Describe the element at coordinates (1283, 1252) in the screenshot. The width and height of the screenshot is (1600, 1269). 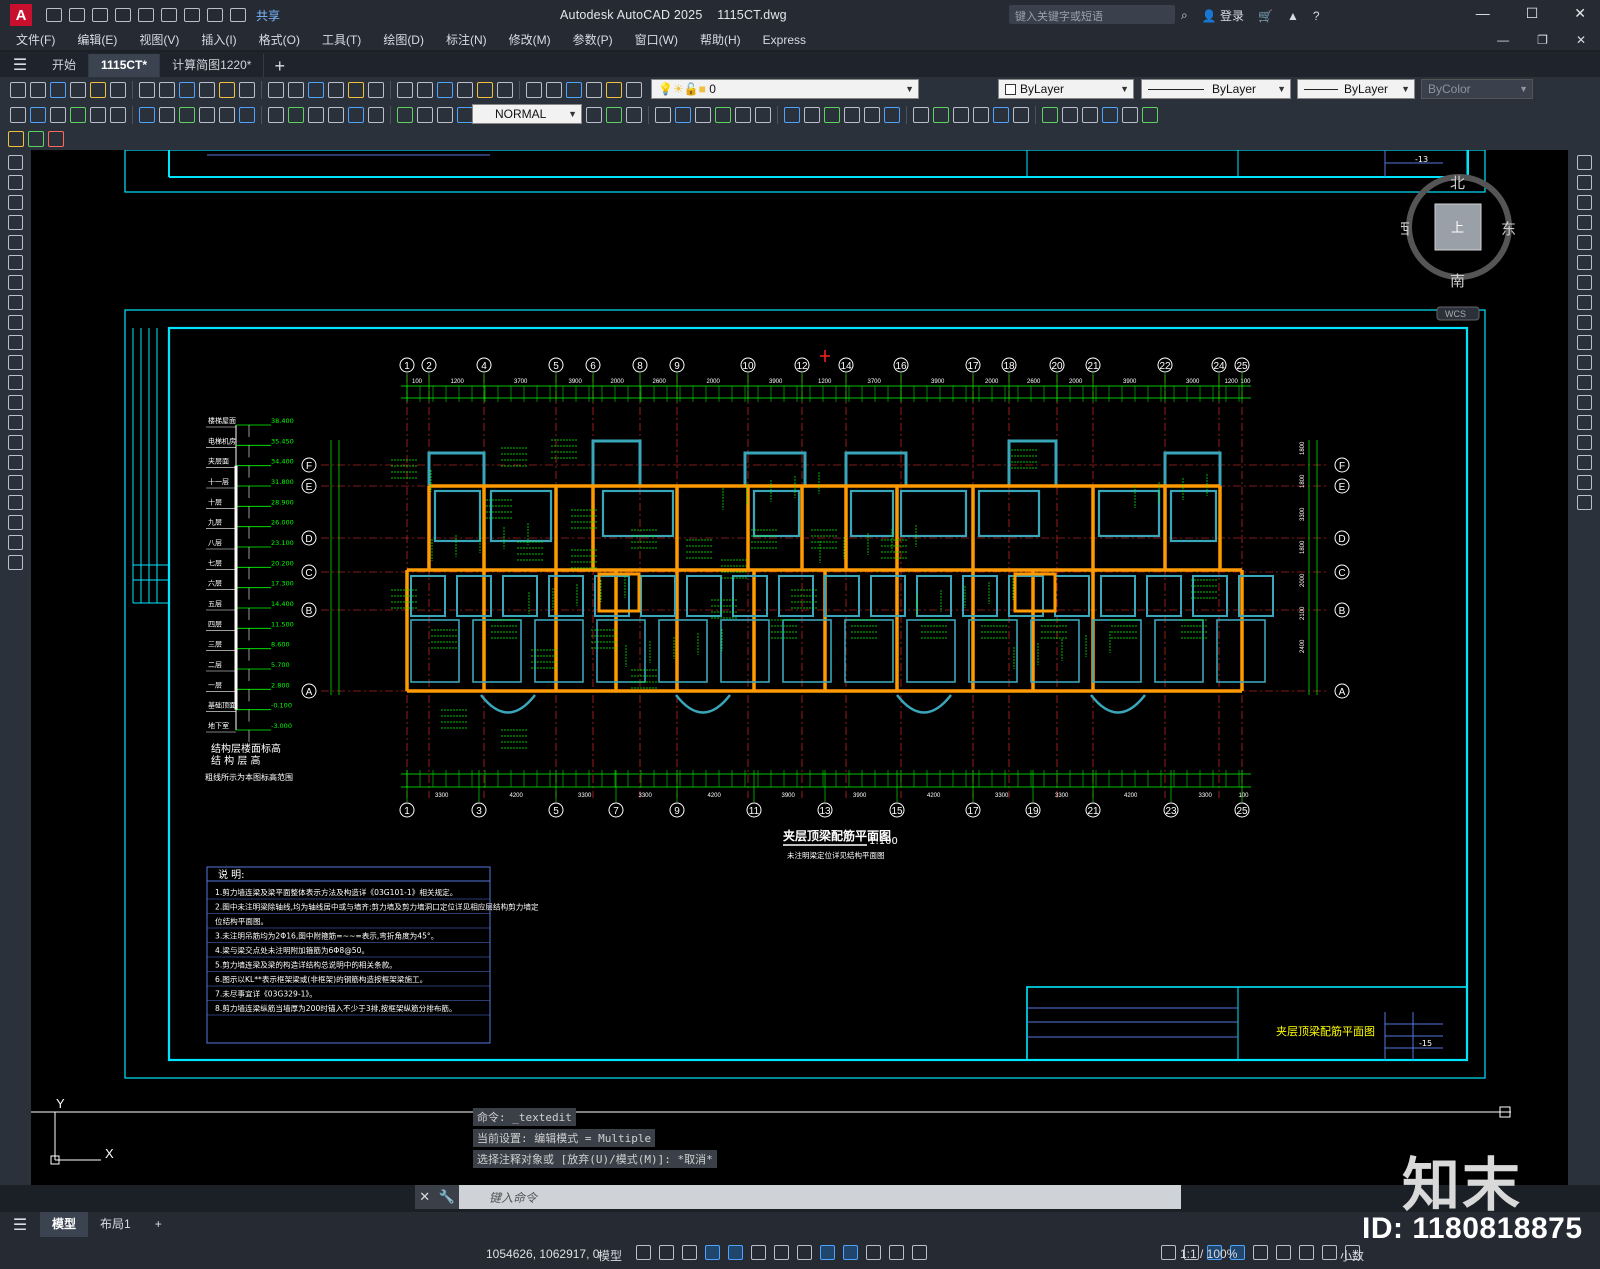
I see `status-toggle-18-icon` at that location.